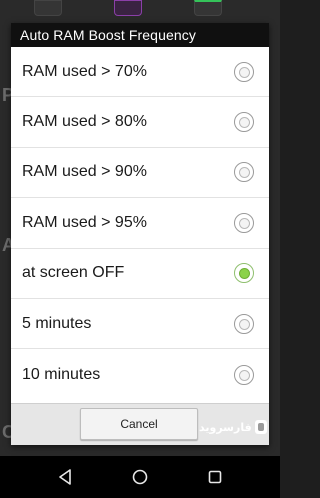 Image resolution: width=320 pixels, height=498 pixels. I want to click on watermark-text: فارسروید, so click(225, 427).